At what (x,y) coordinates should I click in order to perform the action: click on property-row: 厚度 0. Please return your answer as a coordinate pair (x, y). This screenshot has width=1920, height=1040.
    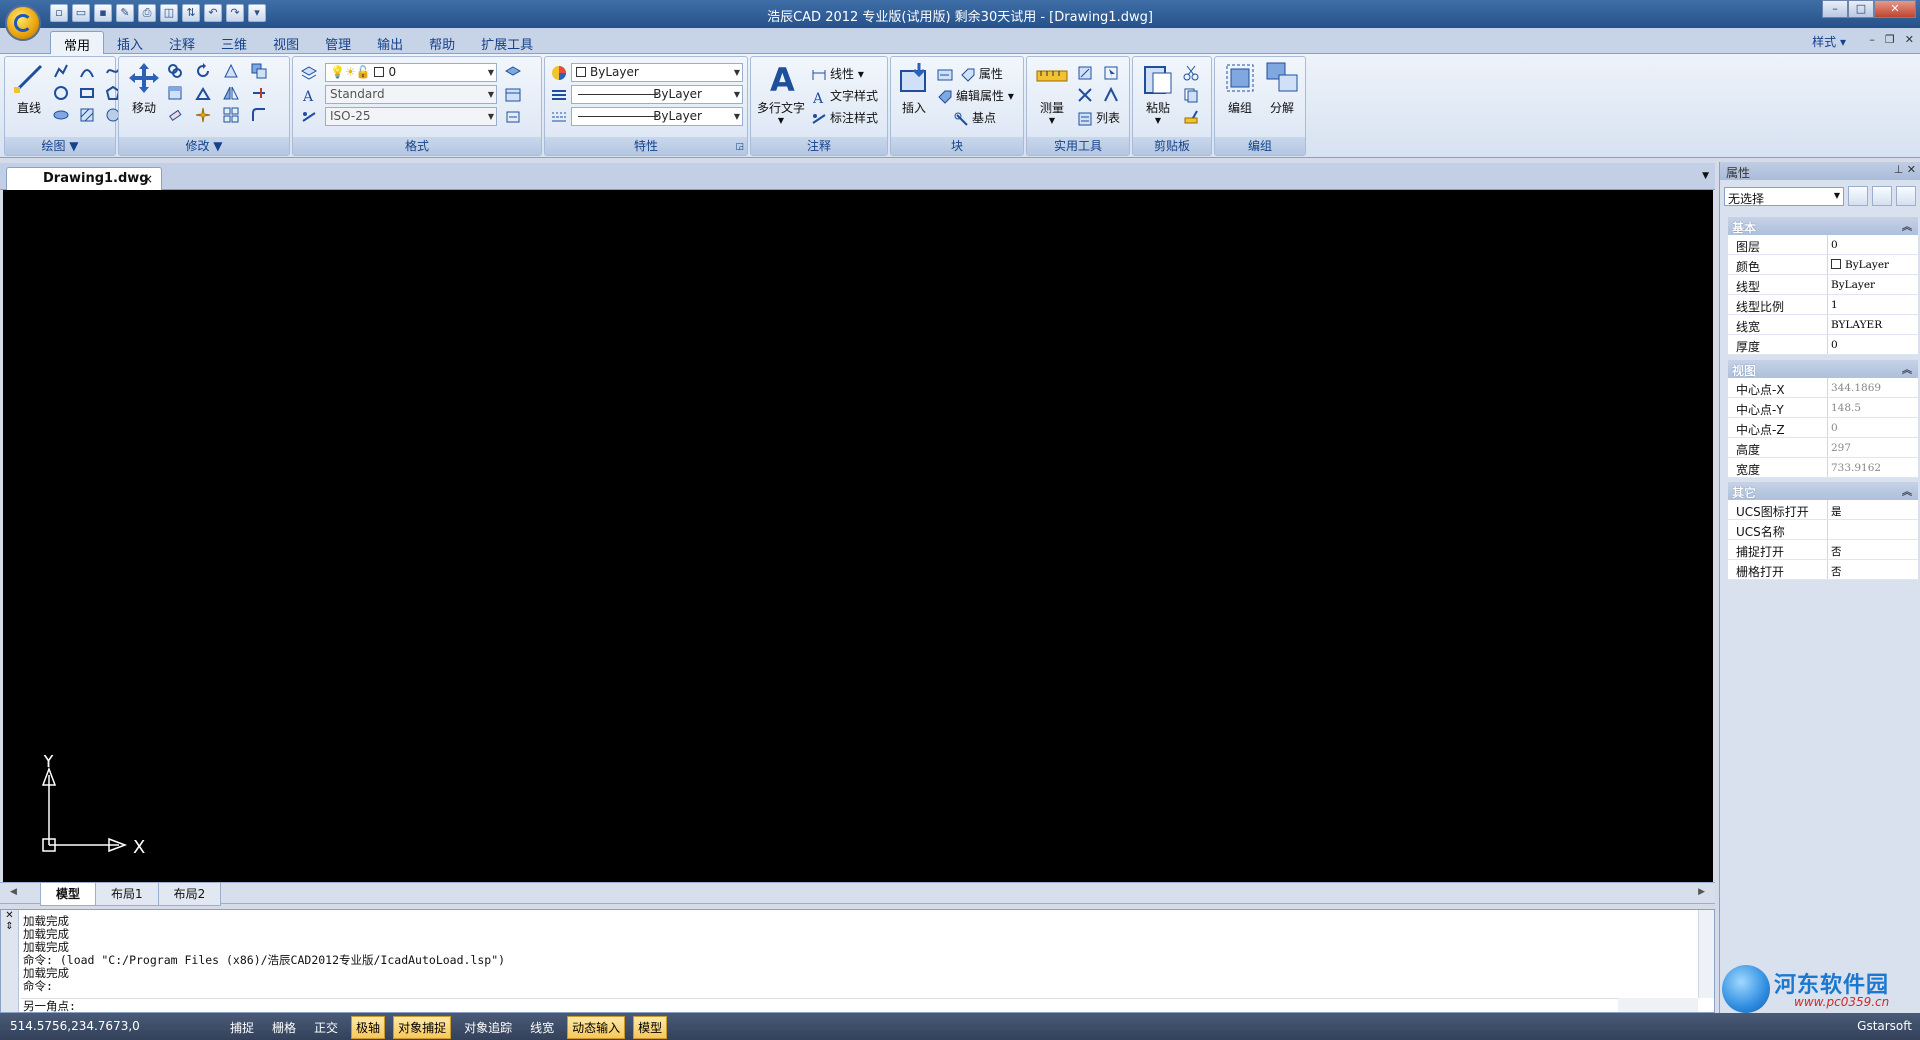
    Looking at the image, I should click on (1823, 345).